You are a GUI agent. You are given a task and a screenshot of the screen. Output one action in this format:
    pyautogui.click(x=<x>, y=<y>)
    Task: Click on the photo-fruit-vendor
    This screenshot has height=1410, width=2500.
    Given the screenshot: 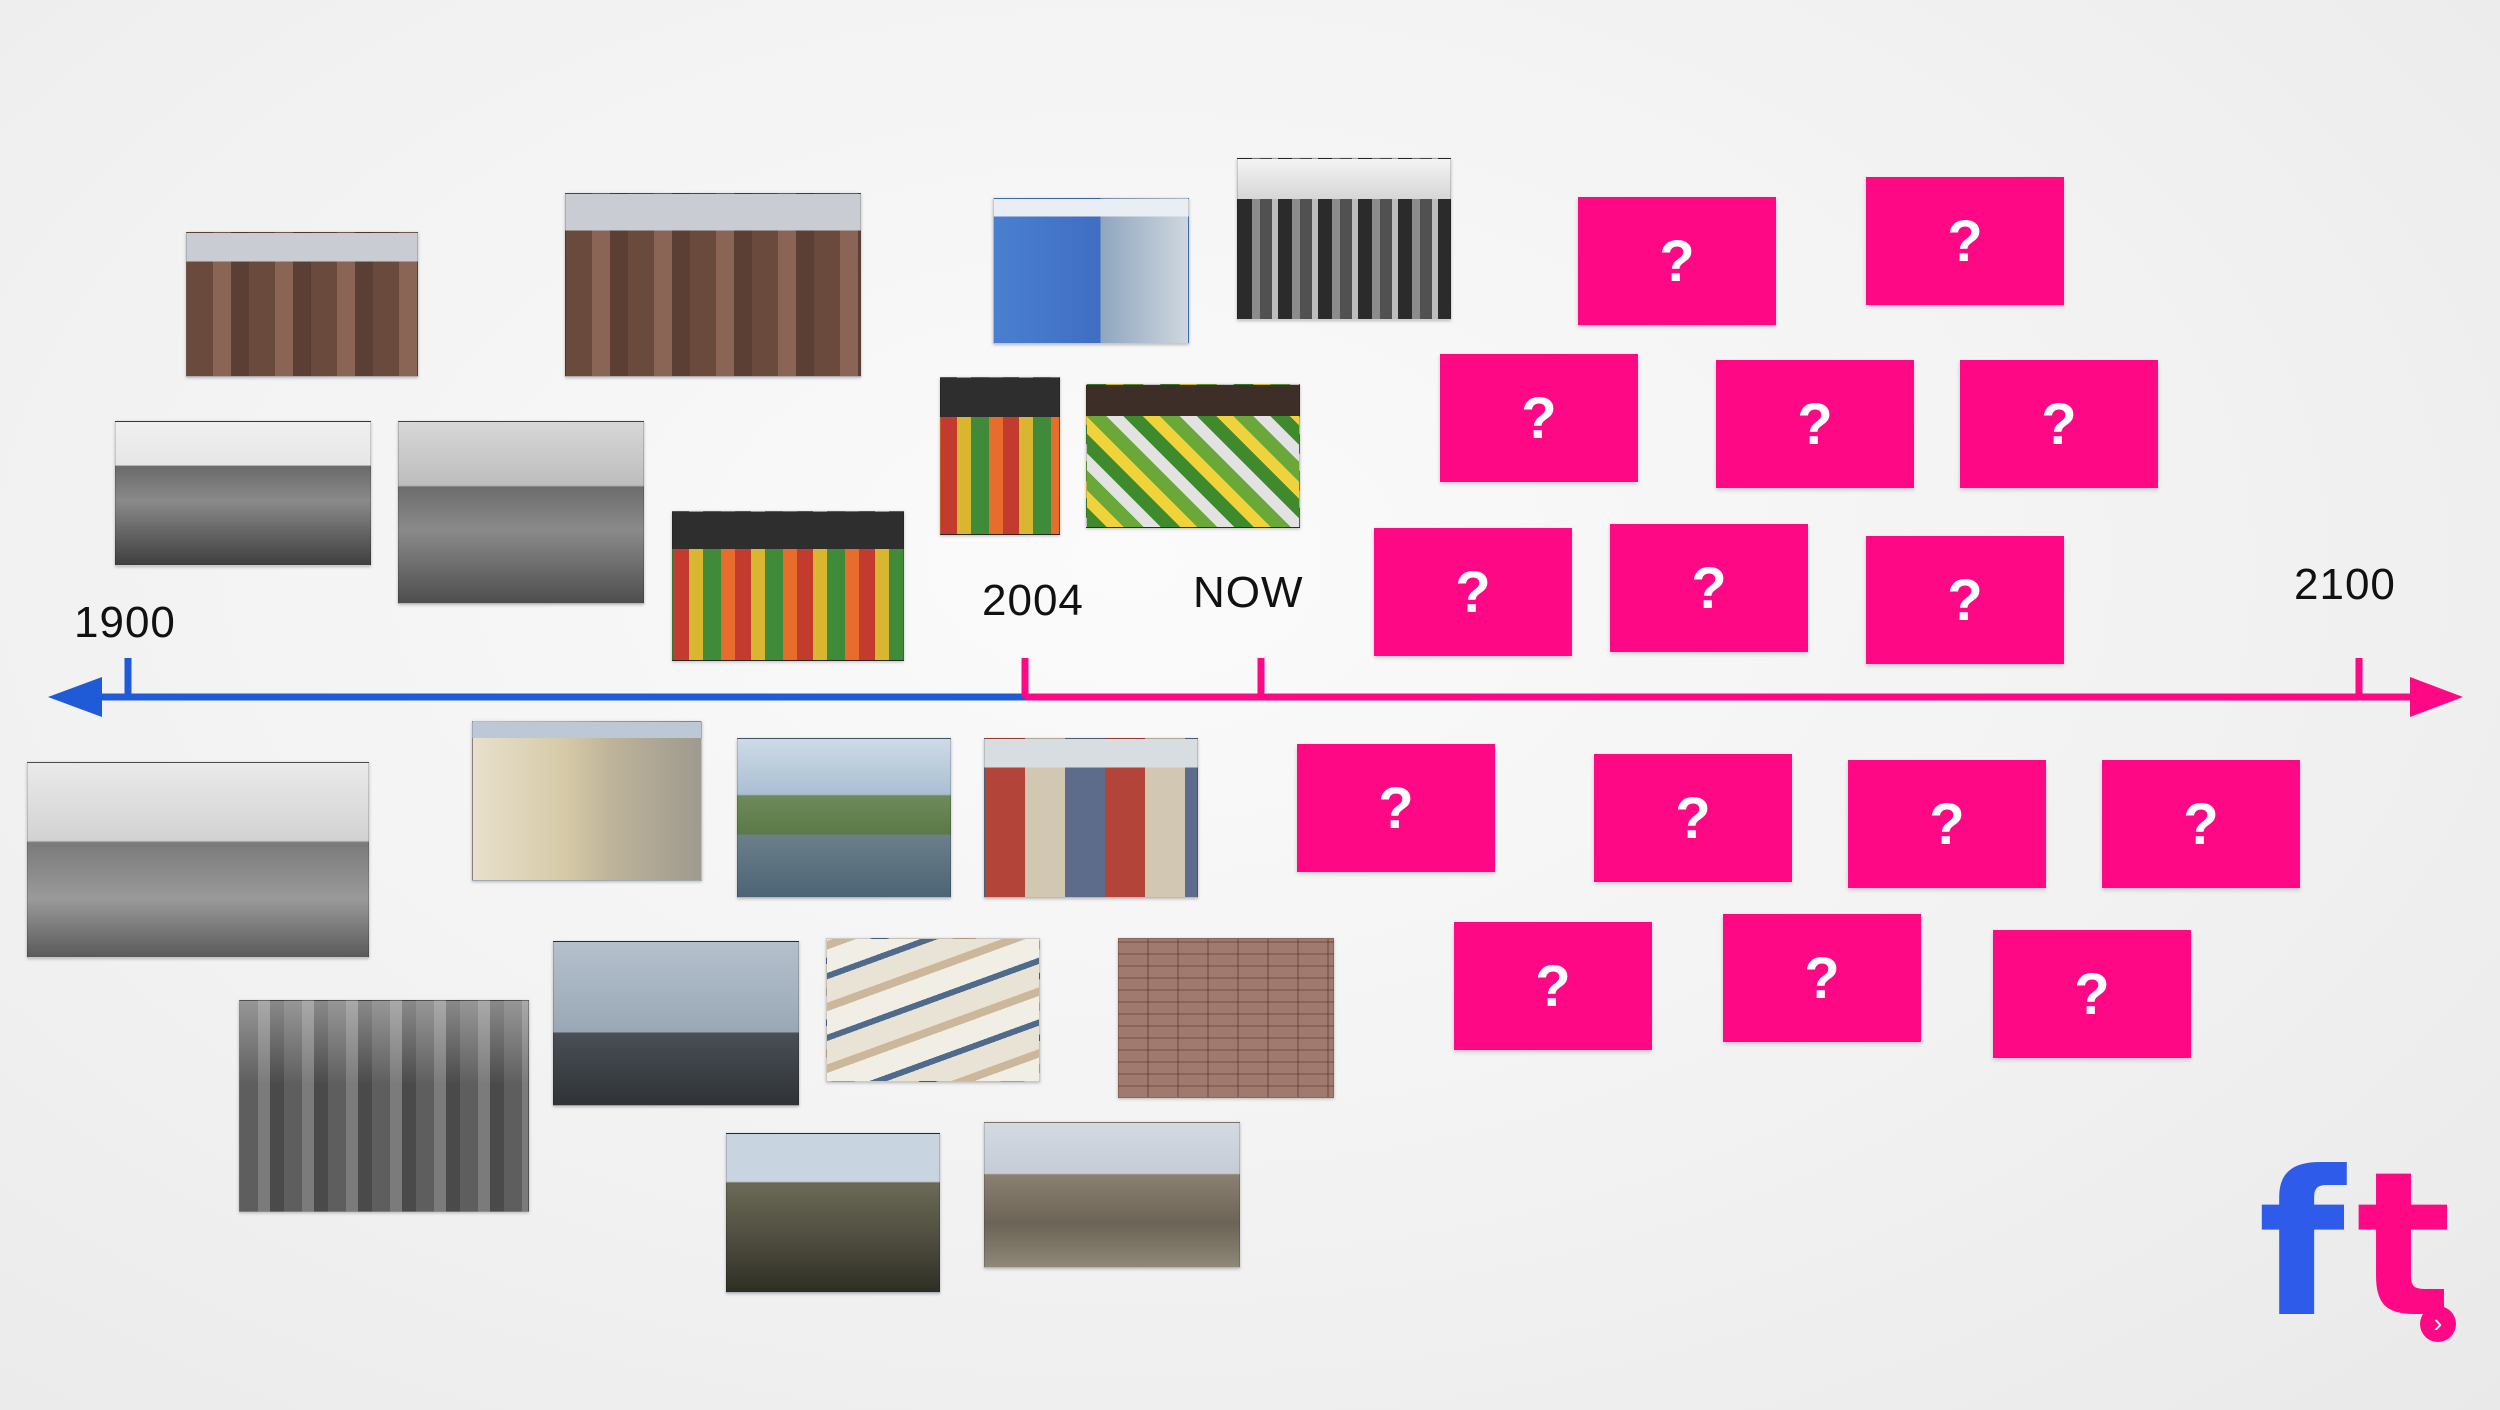 What is the action you would take?
    pyautogui.click(x=1193, y=456)
    